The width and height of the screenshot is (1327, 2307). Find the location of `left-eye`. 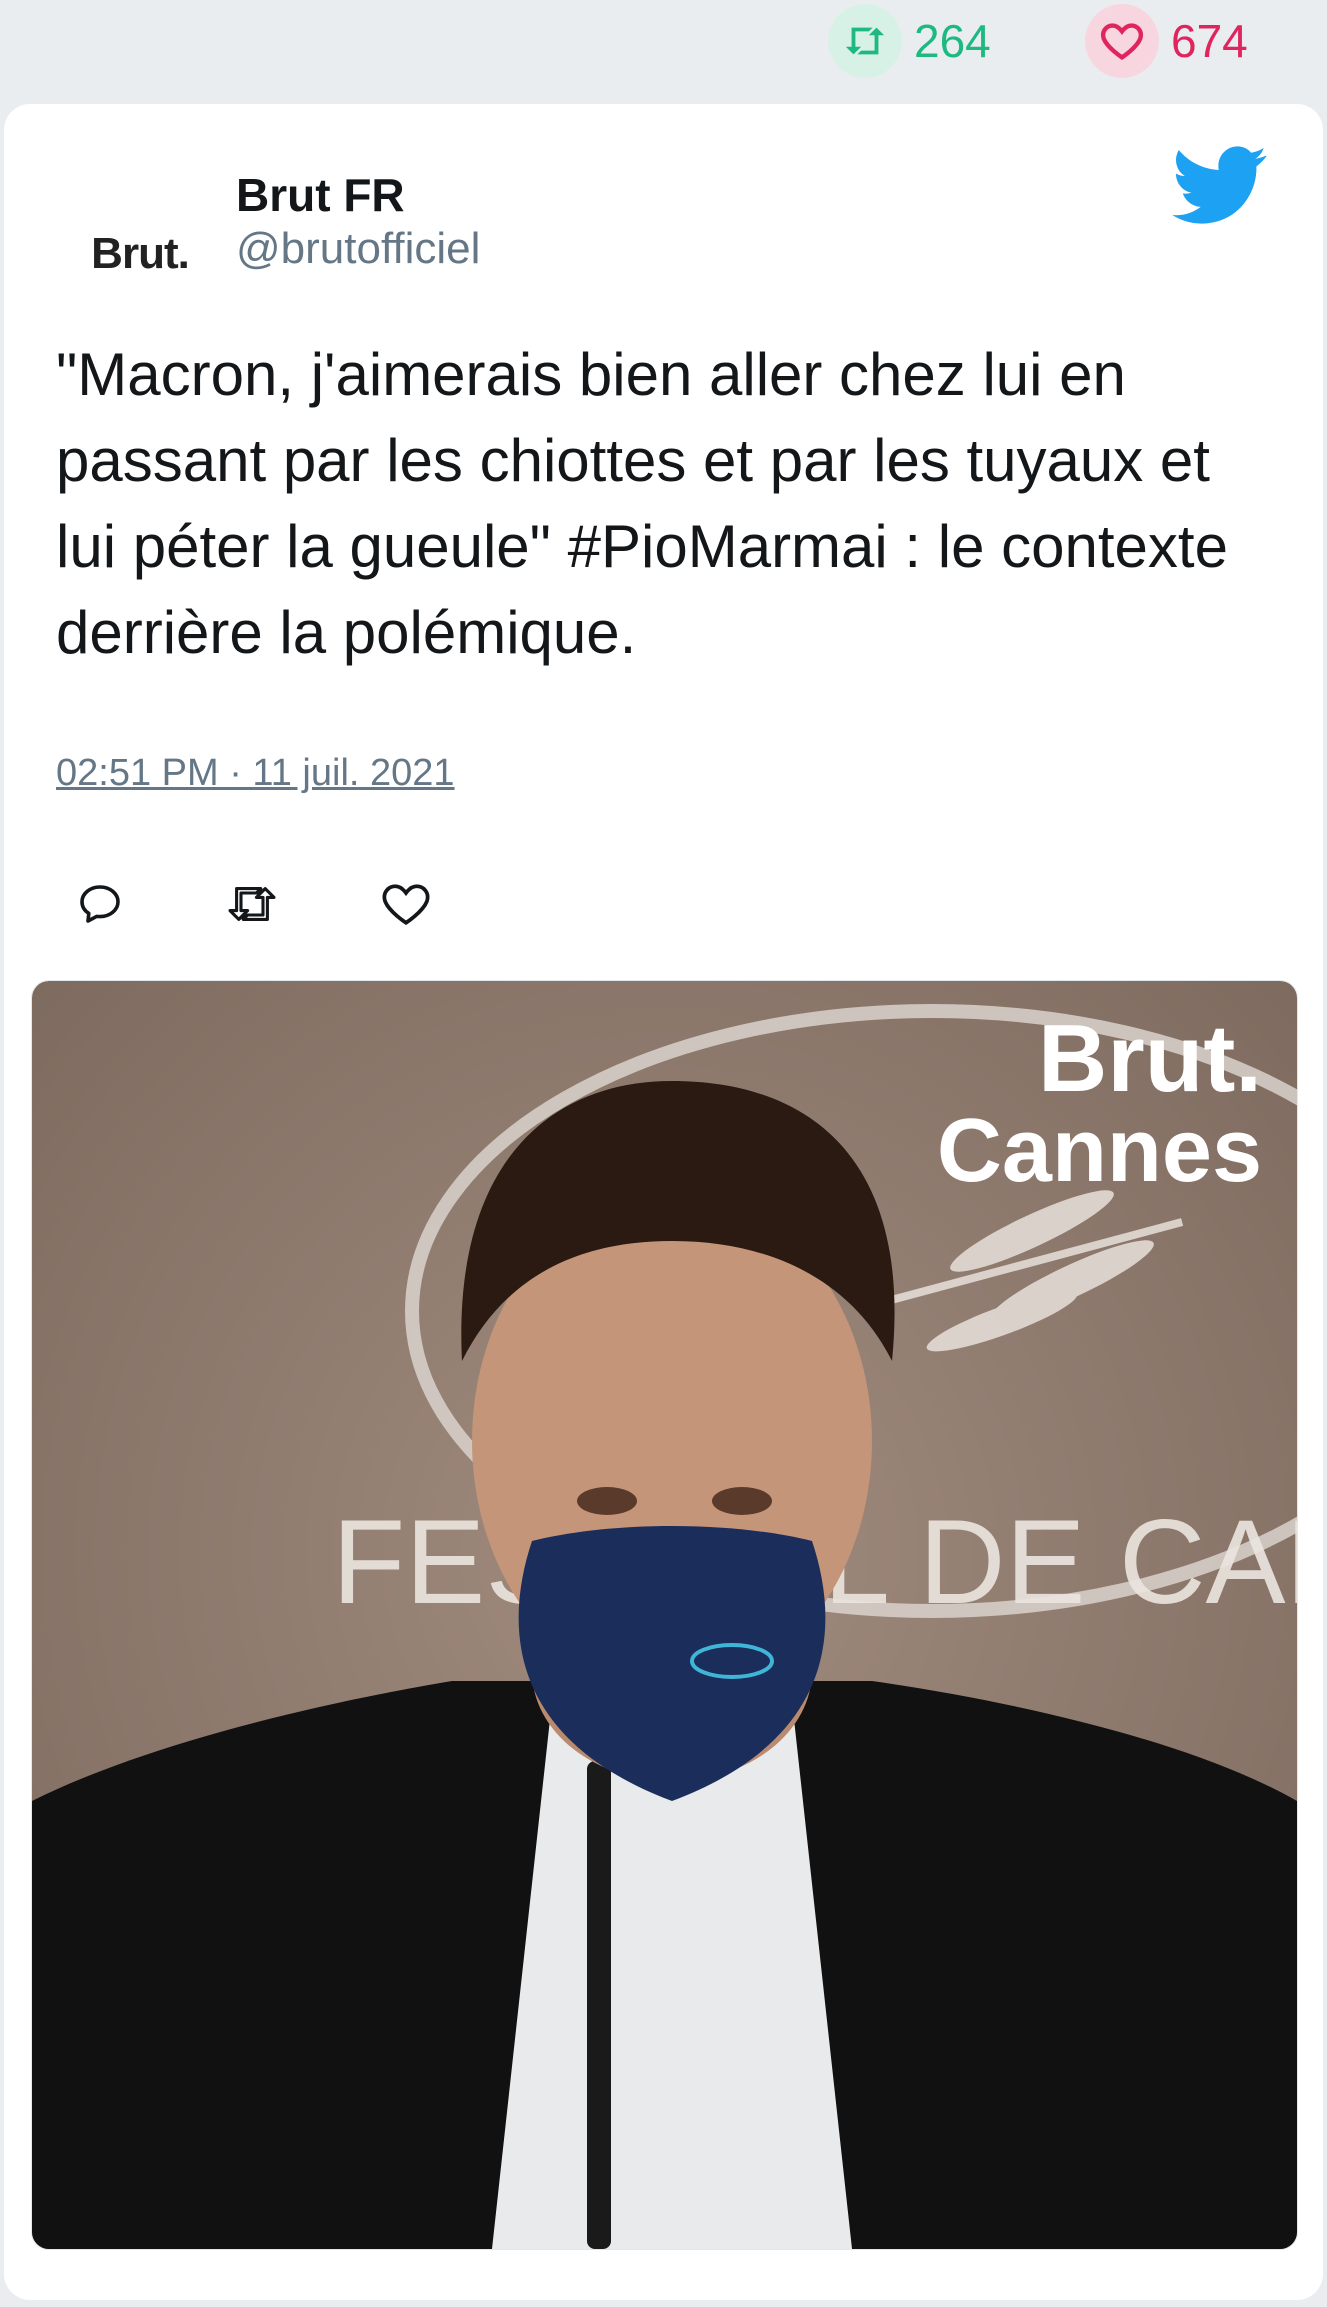

left-eye is located at coordinates (607, 1501).